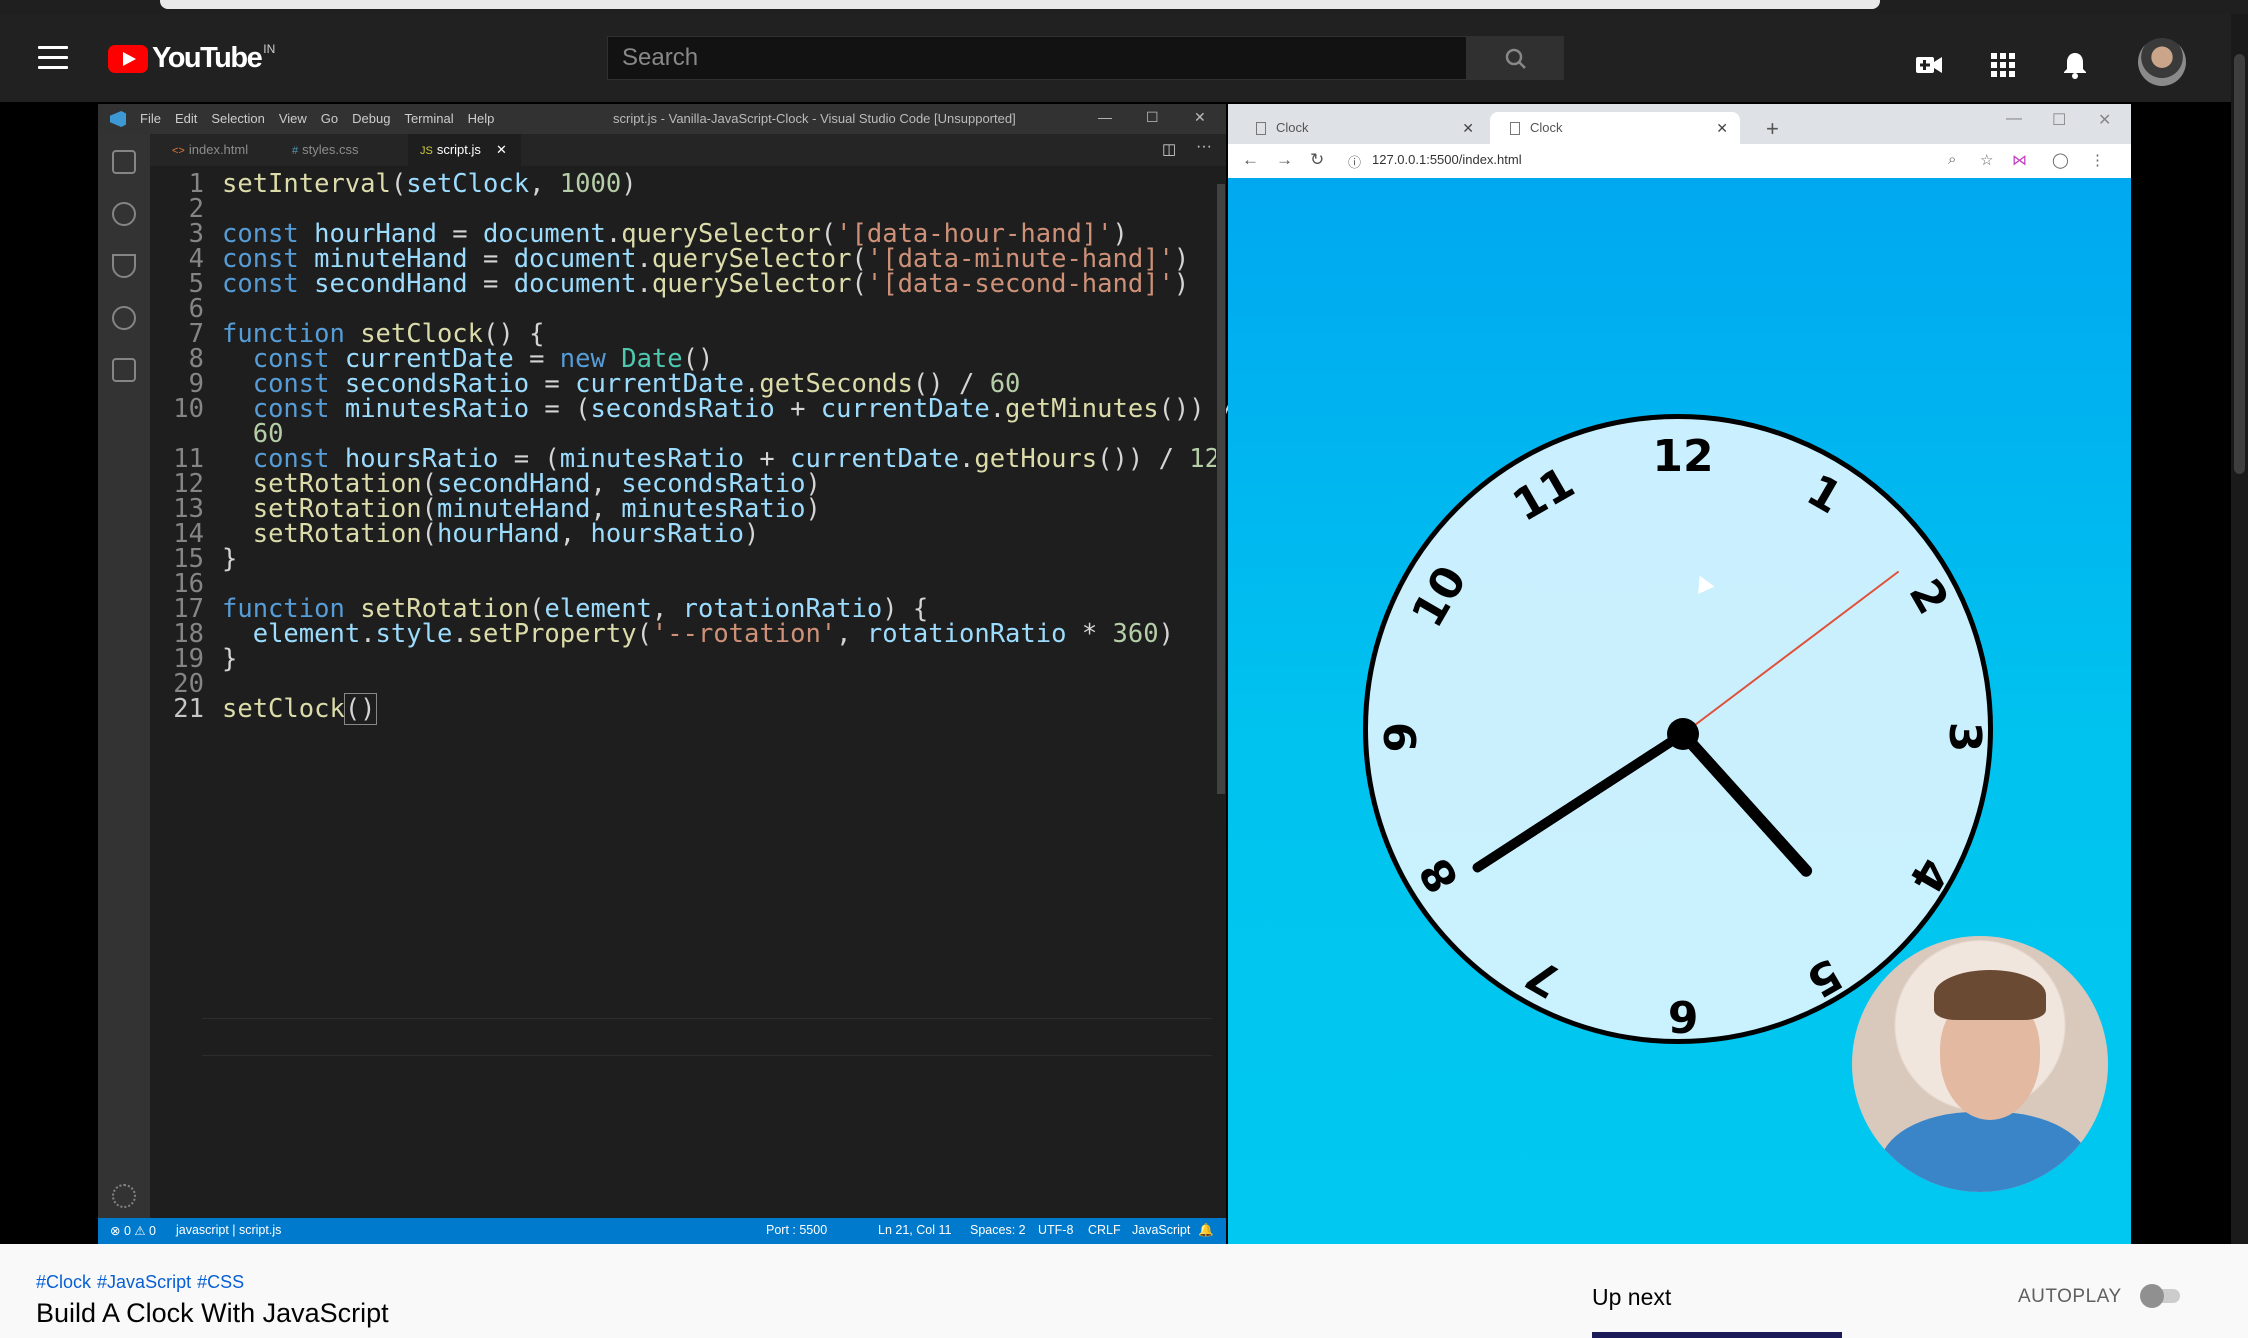 Image resolution: width=2248 pixels, height=1338 pixels. Describe the element at coordinates (2097, 160) in the screenshot. I see `browser-menu-icon: ⋮` at that location.